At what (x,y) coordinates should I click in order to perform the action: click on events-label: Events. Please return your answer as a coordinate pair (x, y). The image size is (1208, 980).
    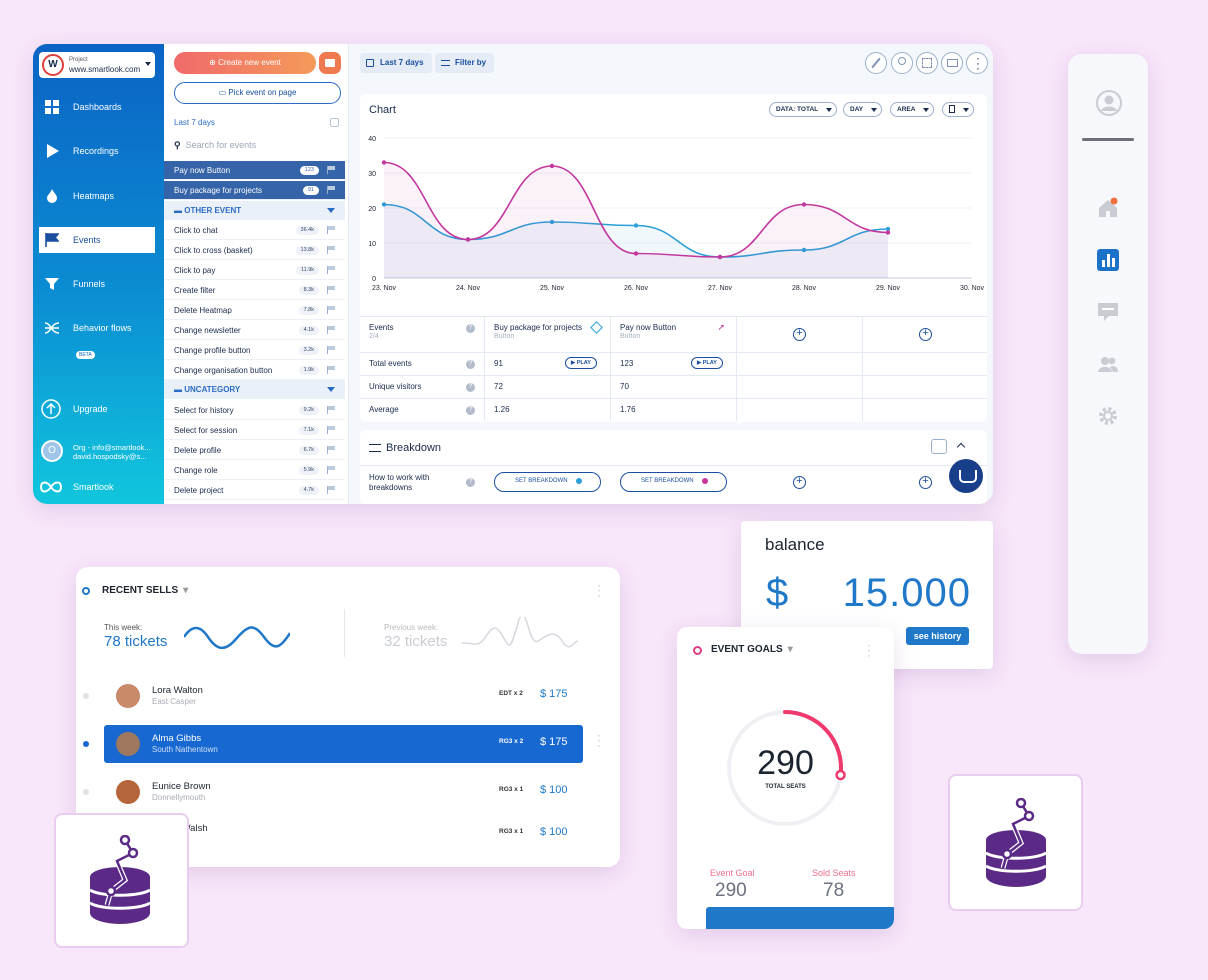
    Looking at the image, I should click on (381, 327).